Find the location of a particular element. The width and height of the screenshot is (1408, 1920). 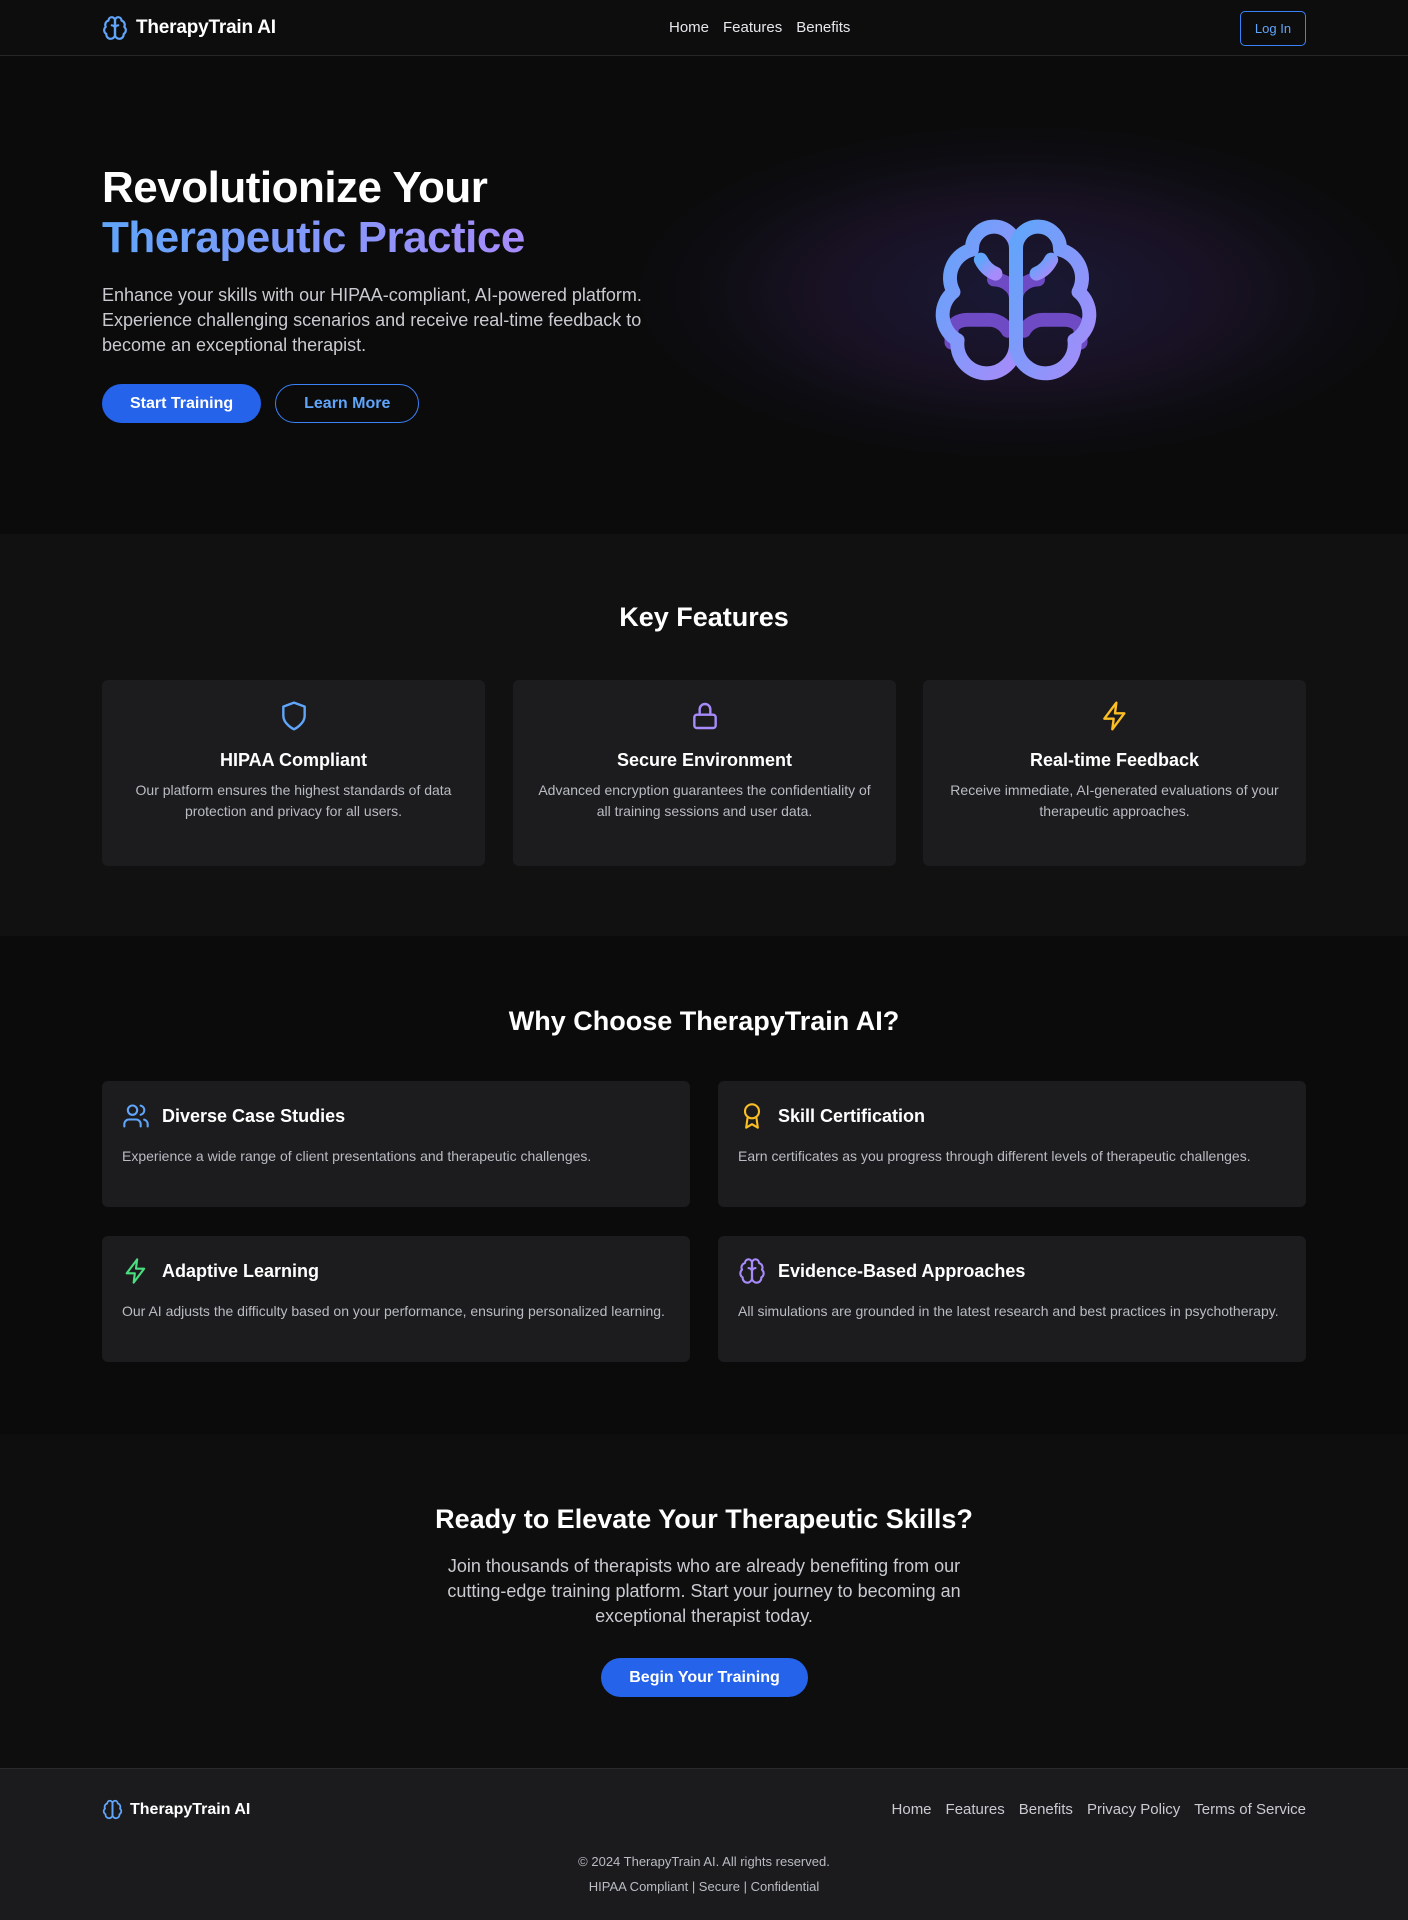

login-button: Log In is located at coordinates (1273, 28).